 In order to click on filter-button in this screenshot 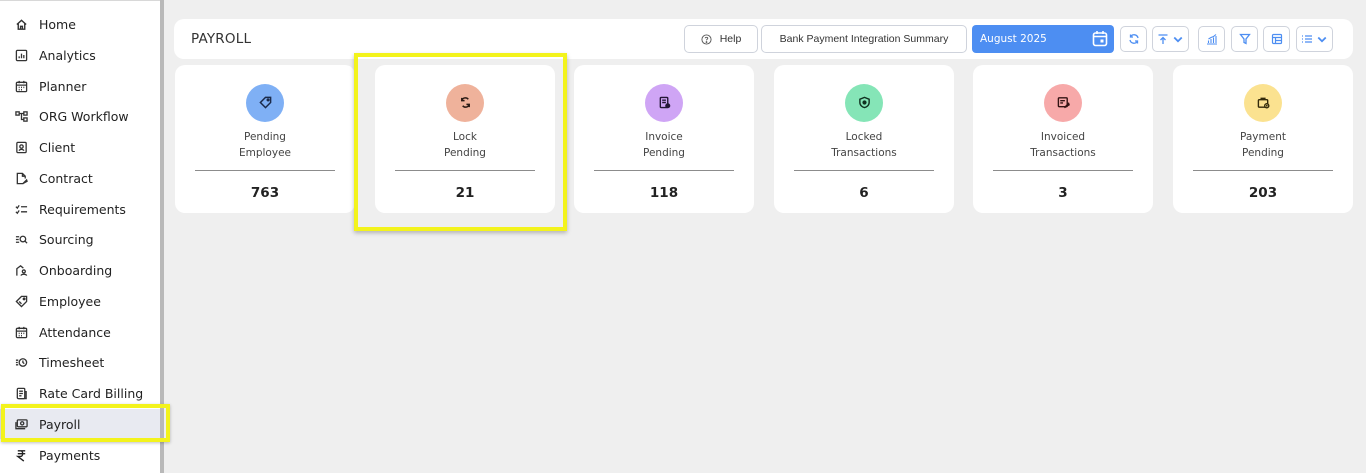, I will do `click(1244, 39)`.